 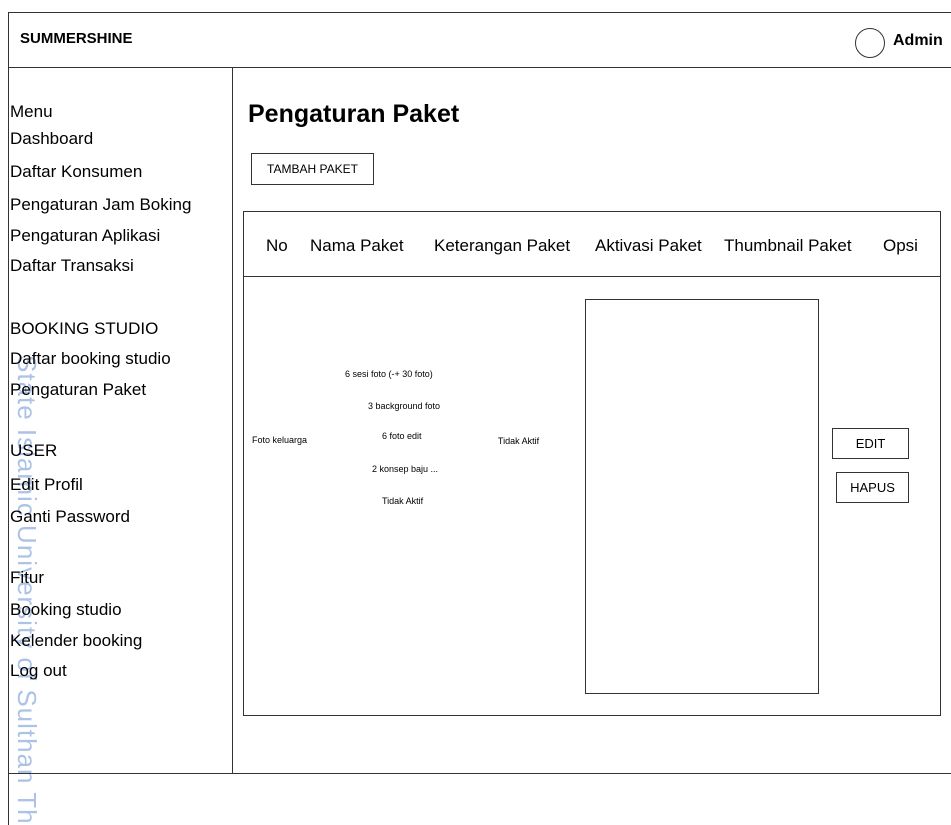 I want to click on table-header-divider, so click(x=592, y=276).